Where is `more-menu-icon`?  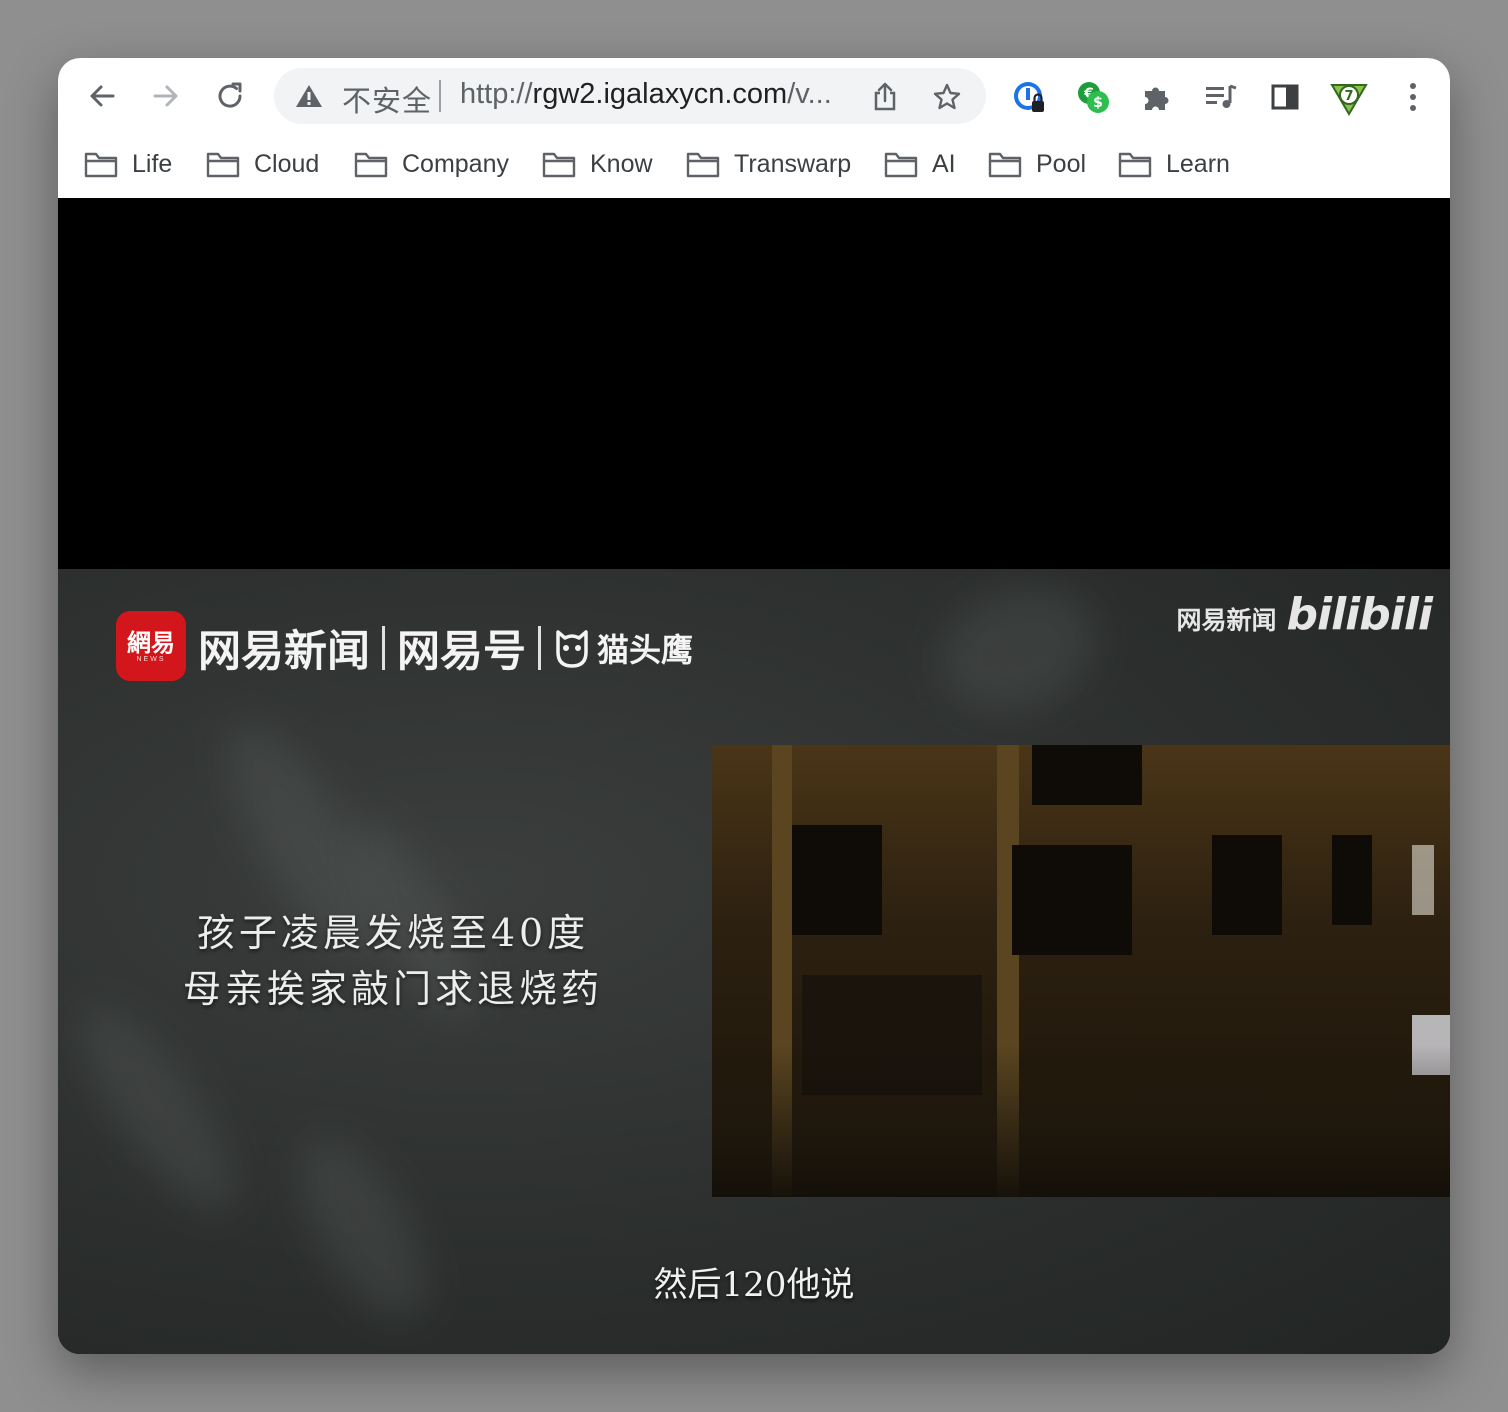 more-menu-icon is located at coordinates (1413, 97).